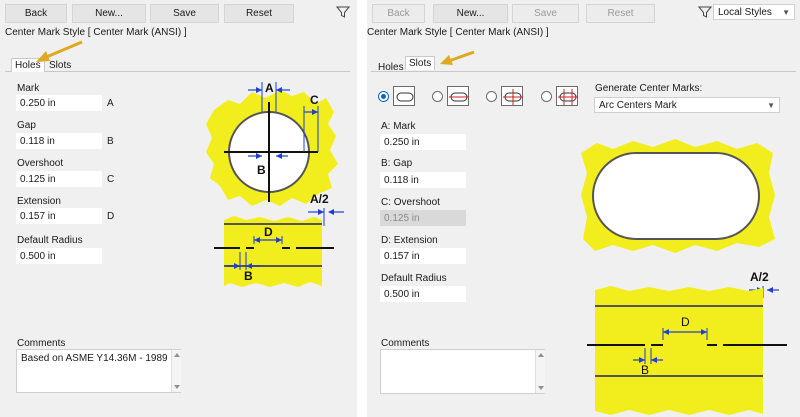 The image size is (800, 417). I want to click on local-styles-dropdown: Local Styles ▼, so click(754, 12).